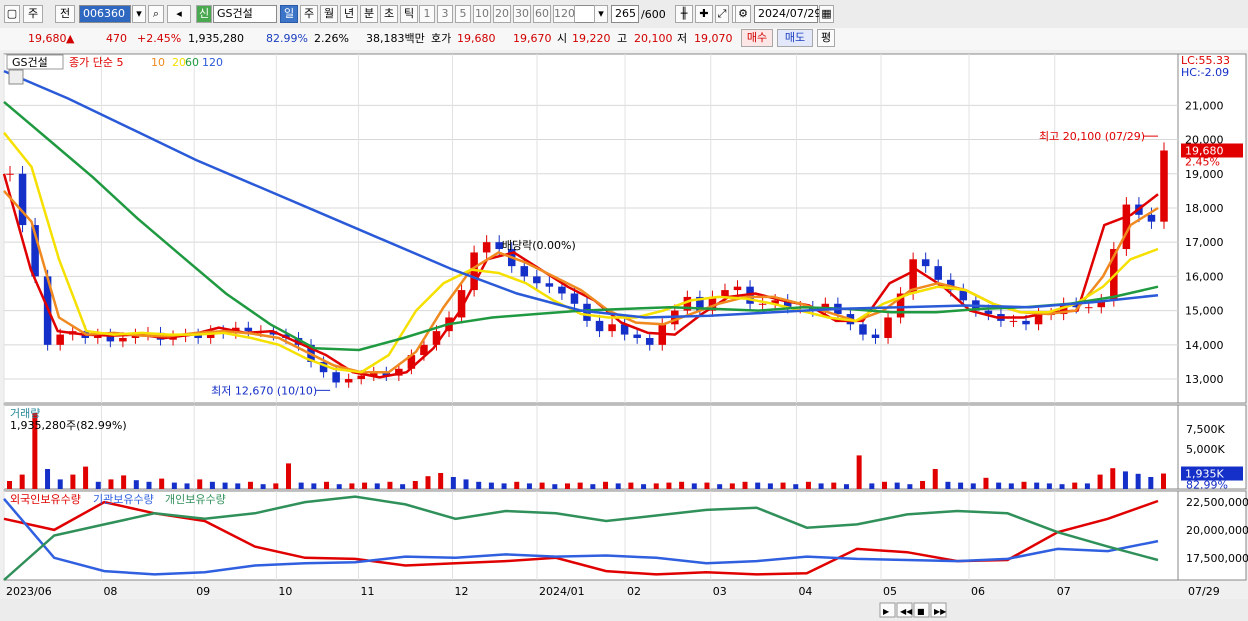  What do you see at coordinates (461, 591) in the screenshot?
I see `x-tick-label: 12` at bounding box center [461, 591].